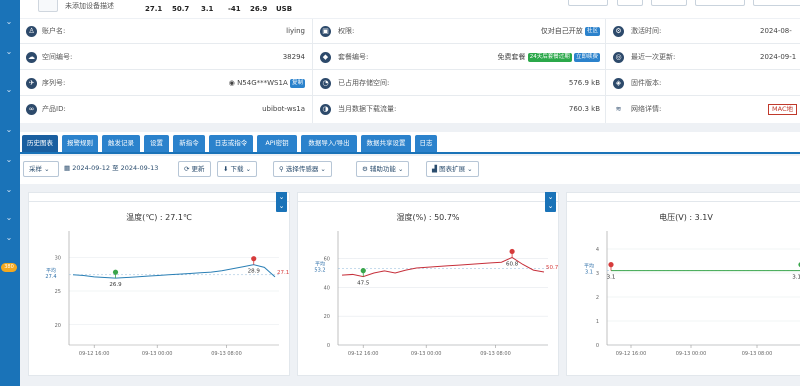  What do you see at coordinates (9, 267) in the screenshot?
I see `notification-badge: 380` at bounding box center [9, 267].